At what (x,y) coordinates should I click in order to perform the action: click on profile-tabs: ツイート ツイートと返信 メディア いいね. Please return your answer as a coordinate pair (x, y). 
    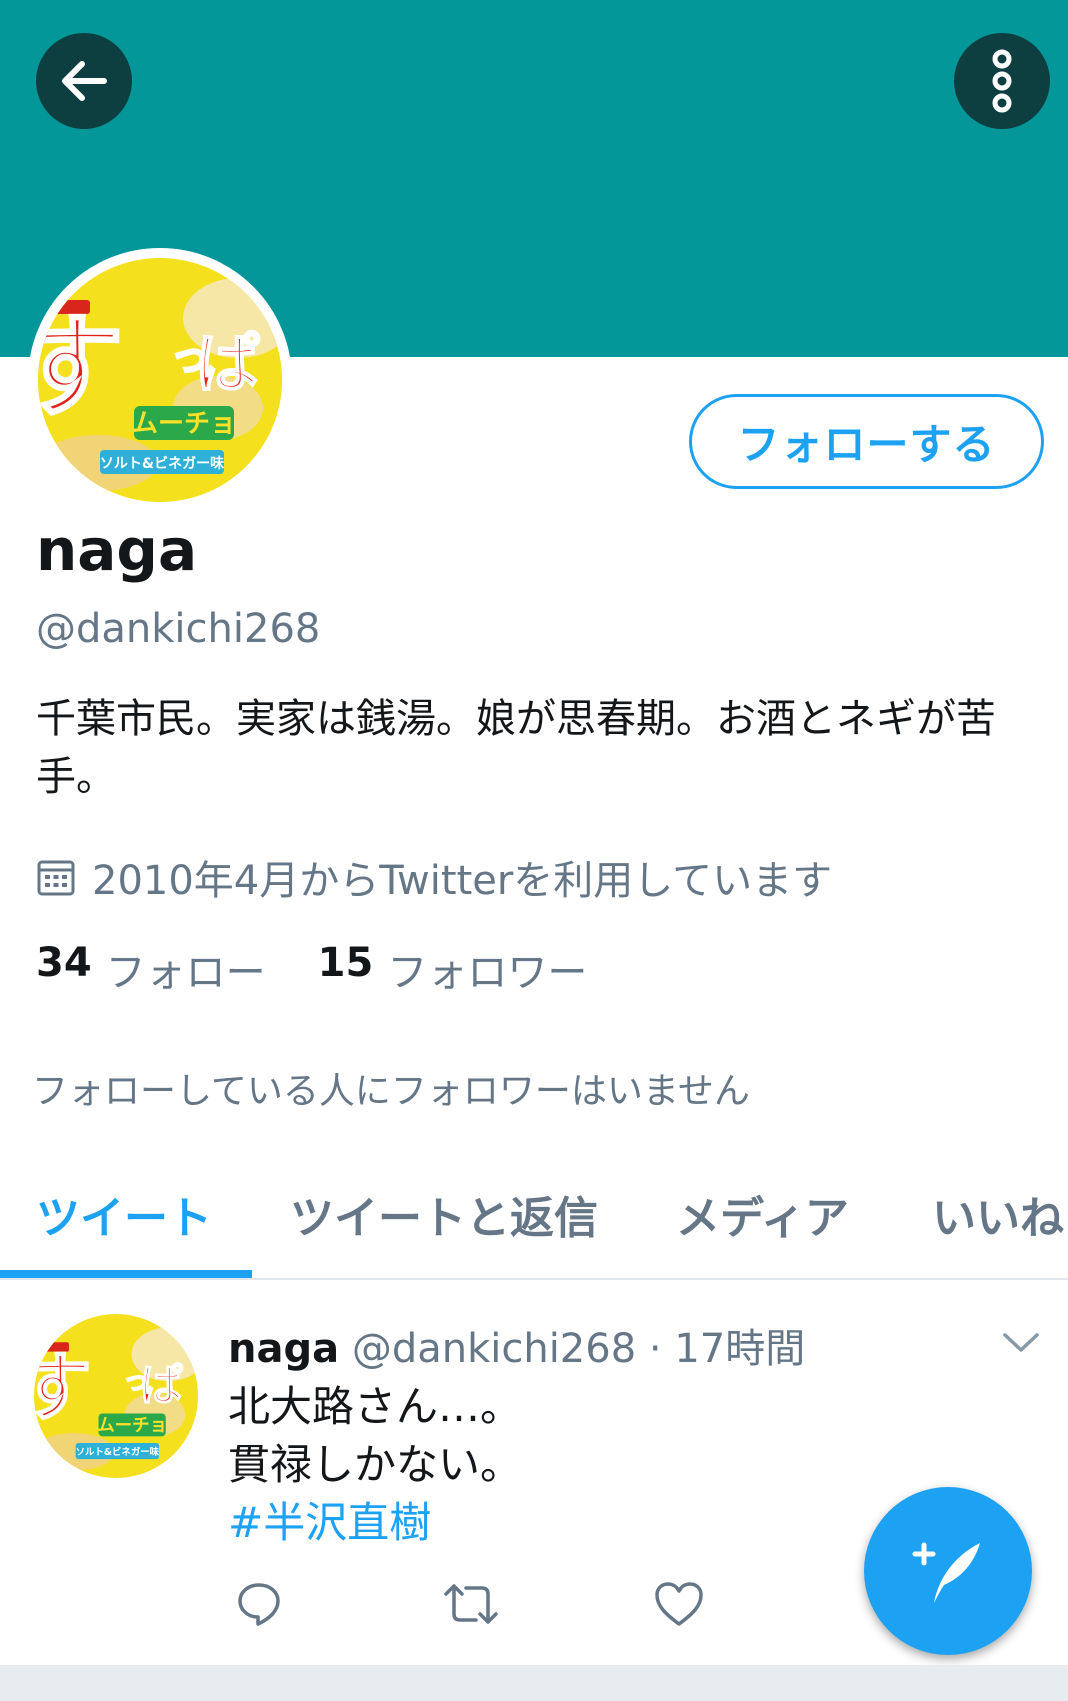
    Looking at the image, I should click on (534, 1220).